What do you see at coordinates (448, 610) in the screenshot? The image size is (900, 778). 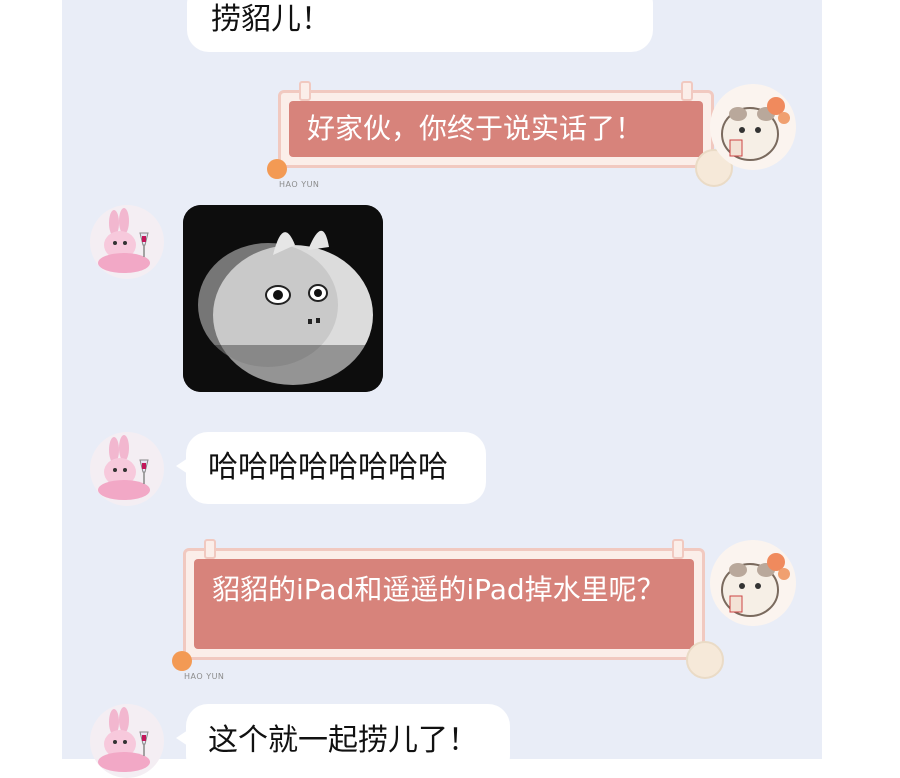 I see `message-bubble-right: 貂貂的iPad和遥遥的iPad掉水里呢？ HAO YUN` at bounding box center [448, 610].